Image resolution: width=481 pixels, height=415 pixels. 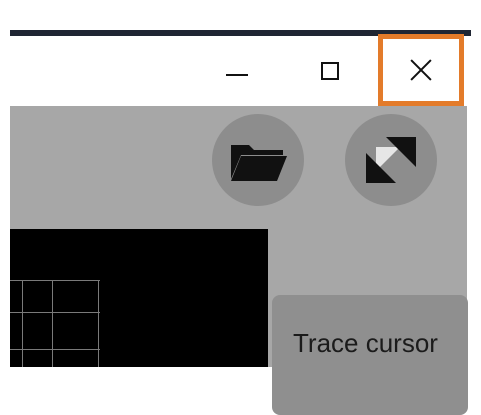 I want to click on minimize-icon, so click(x=237, y=75).